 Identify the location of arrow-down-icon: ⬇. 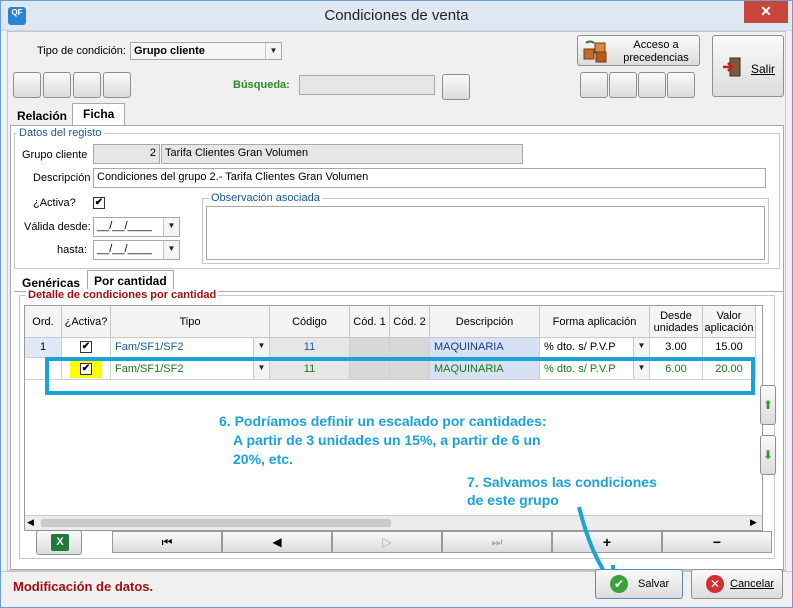
(768, 455).